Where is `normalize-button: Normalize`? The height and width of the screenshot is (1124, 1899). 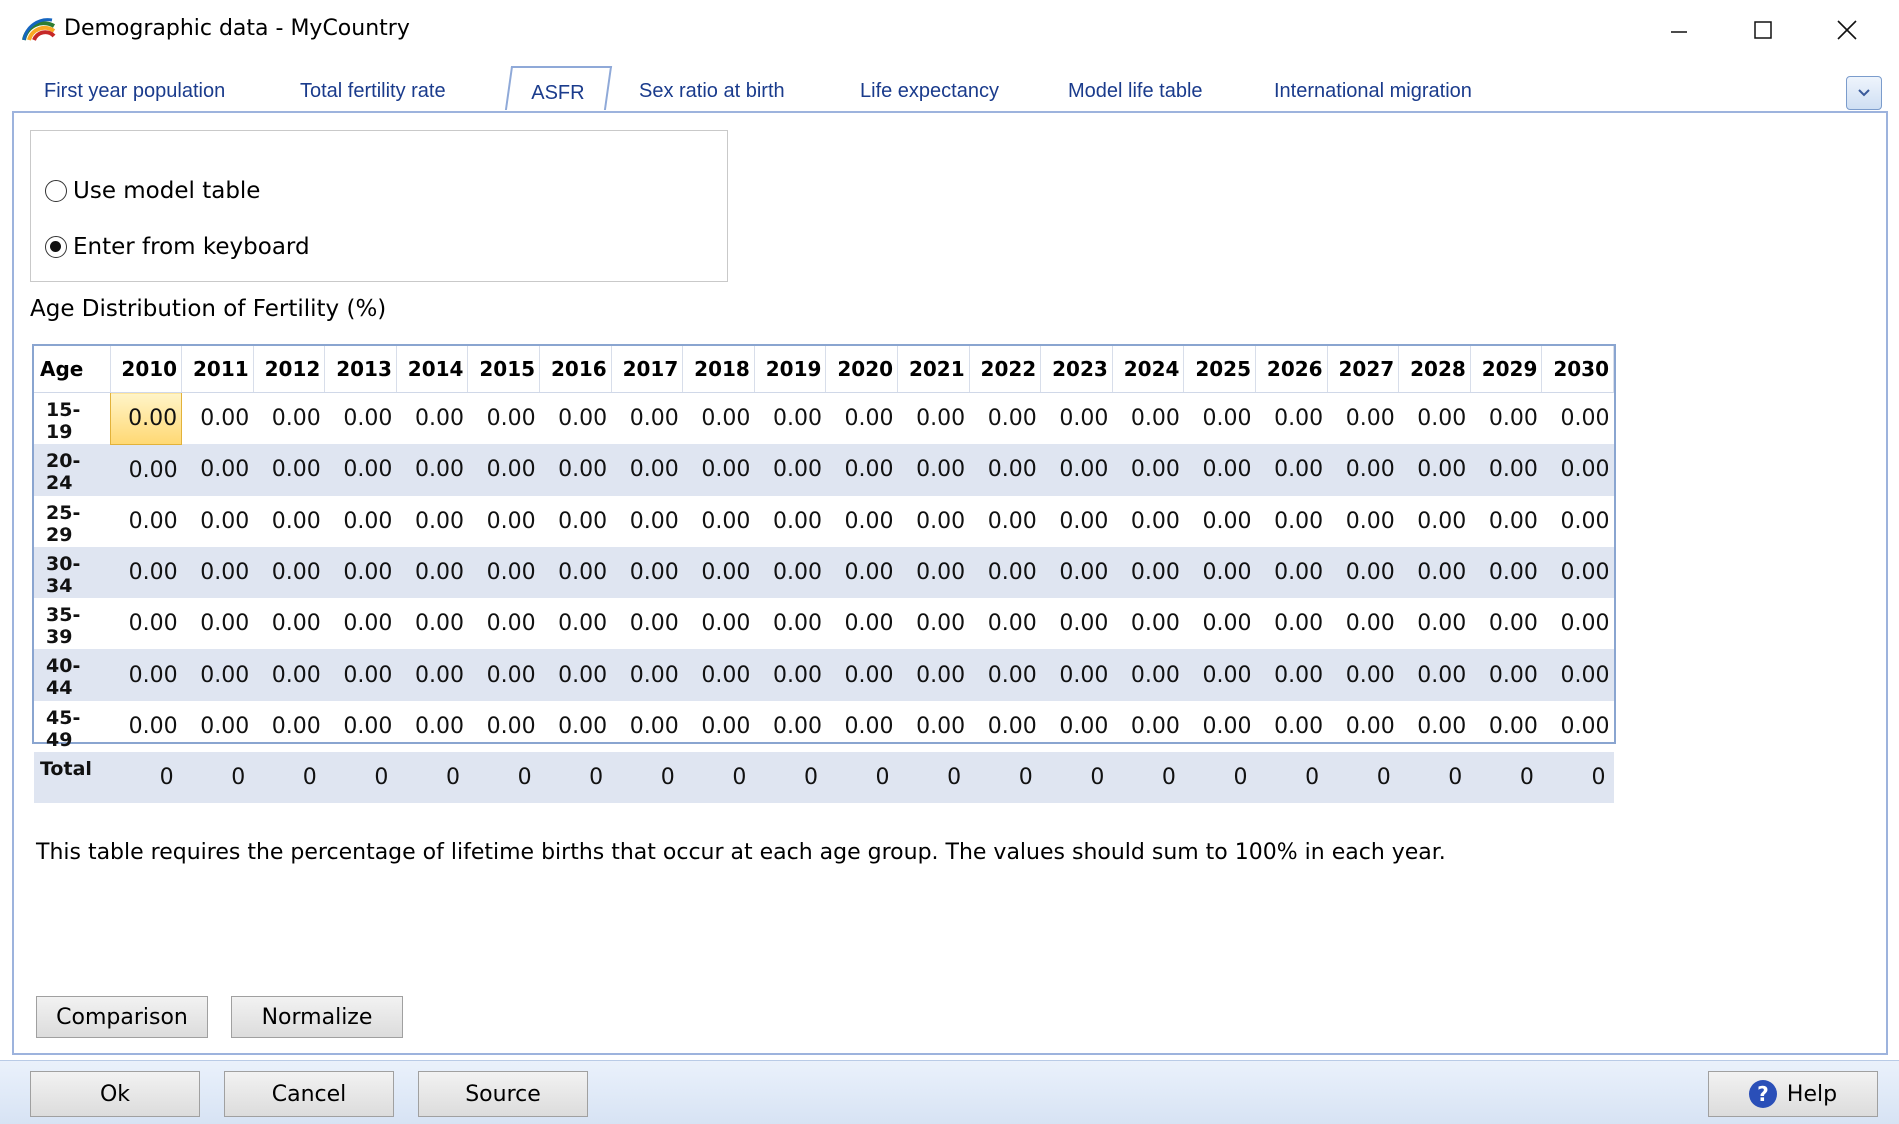 normalize-button: Normalize is located at coordinates (317, 1017).